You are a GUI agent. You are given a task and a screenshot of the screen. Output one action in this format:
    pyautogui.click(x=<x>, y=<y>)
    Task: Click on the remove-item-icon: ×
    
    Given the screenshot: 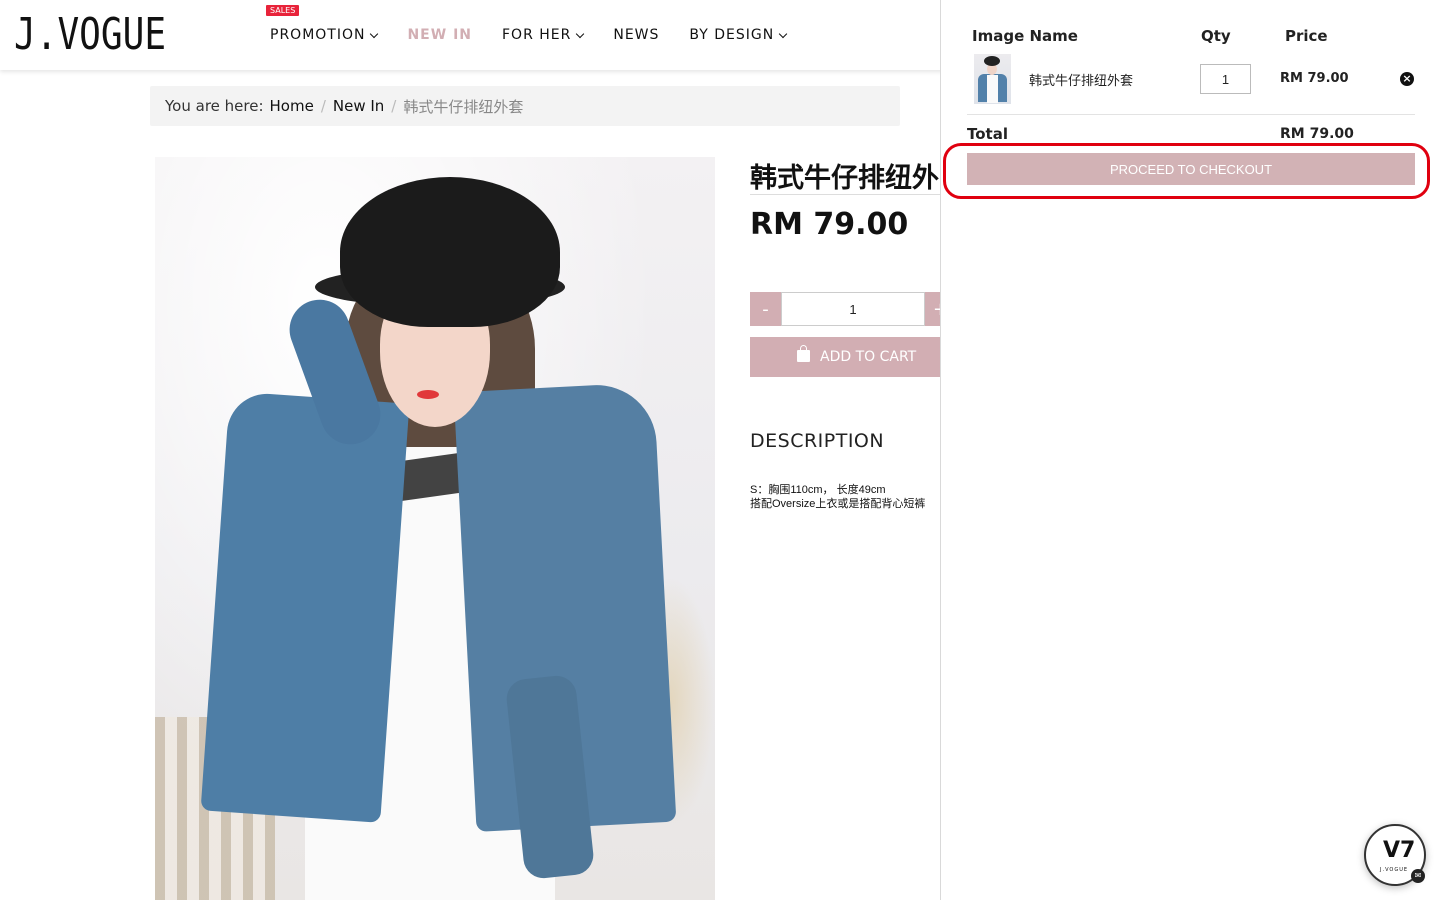 What is the action you would take?
    pyautogui.click(x=1407, y=79)
    